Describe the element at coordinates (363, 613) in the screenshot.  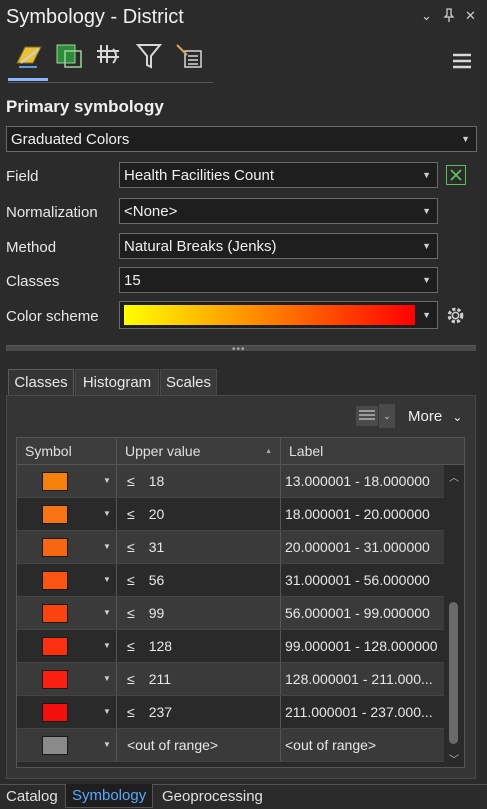
I see `label-cell: 56.000001 - 99.000000` at that location.